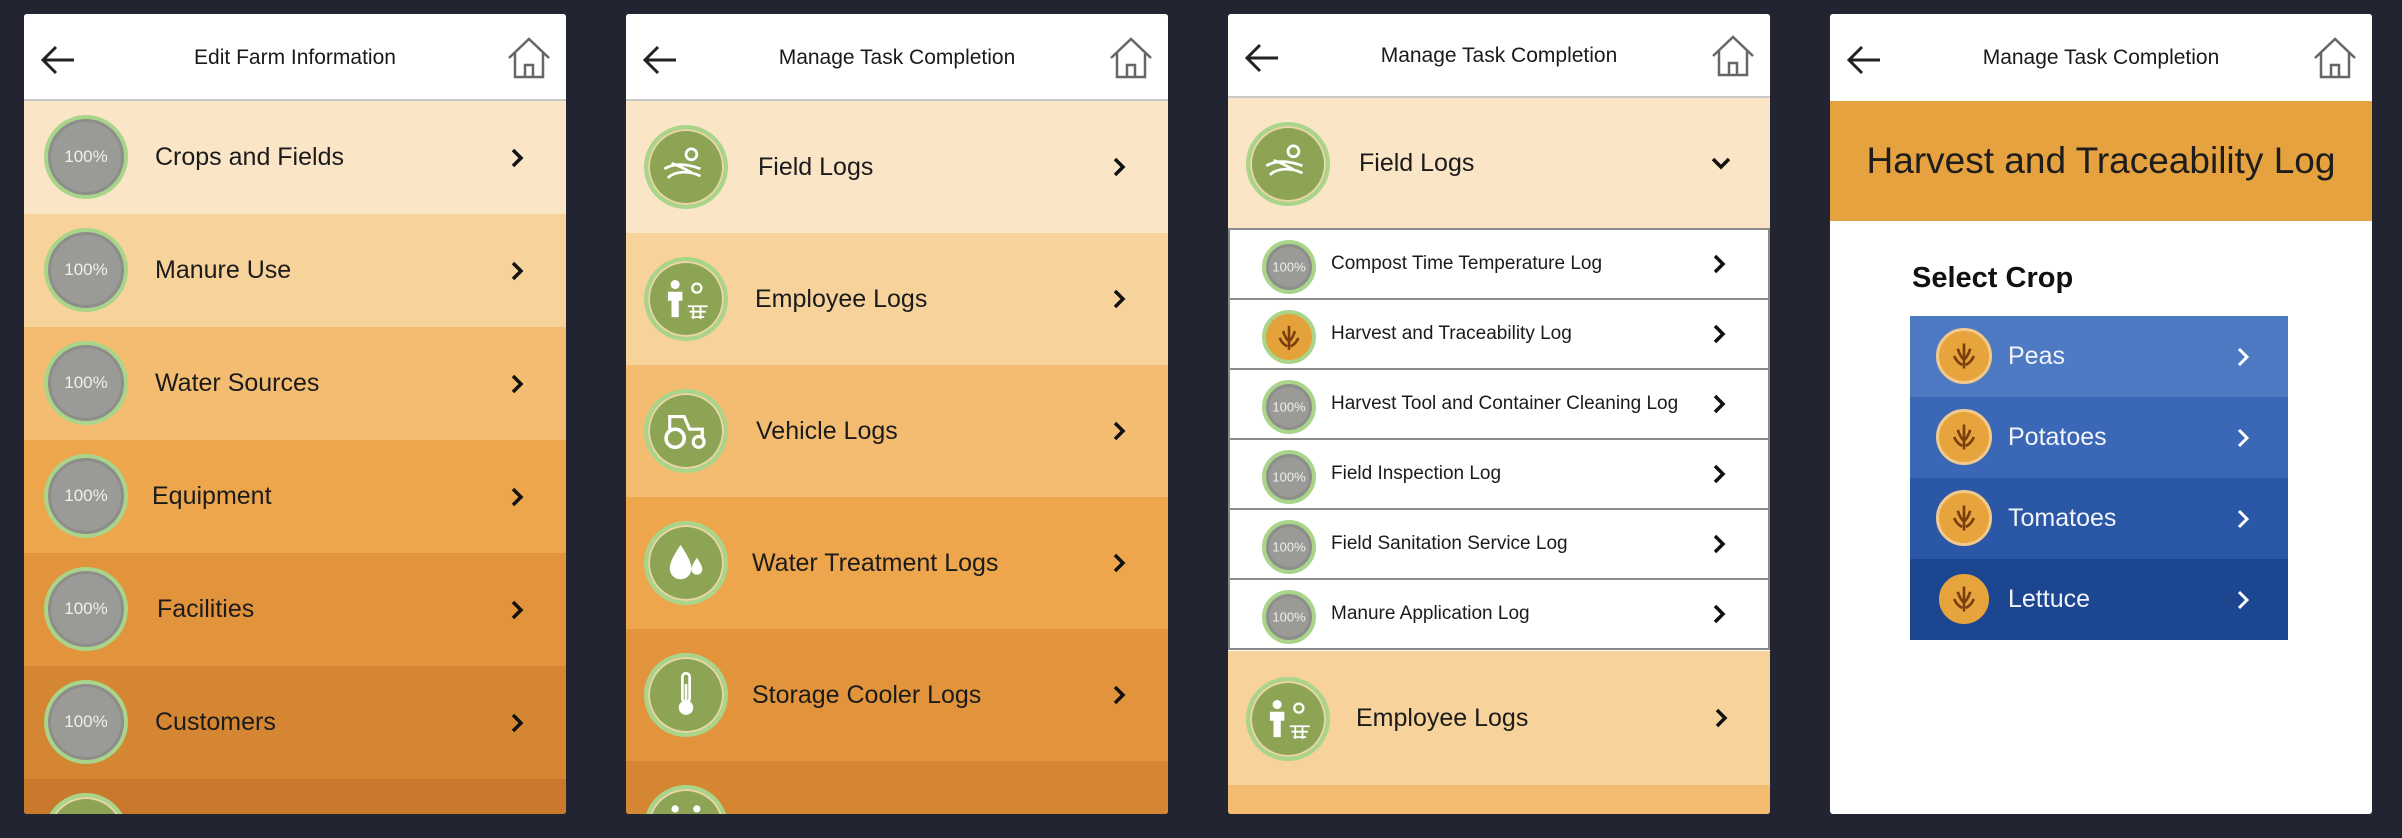 Image resolution: width=2402 pixels, height=838 pixels. I want to click on sub-item-label: Manure Application Log, so click(1430, 613).